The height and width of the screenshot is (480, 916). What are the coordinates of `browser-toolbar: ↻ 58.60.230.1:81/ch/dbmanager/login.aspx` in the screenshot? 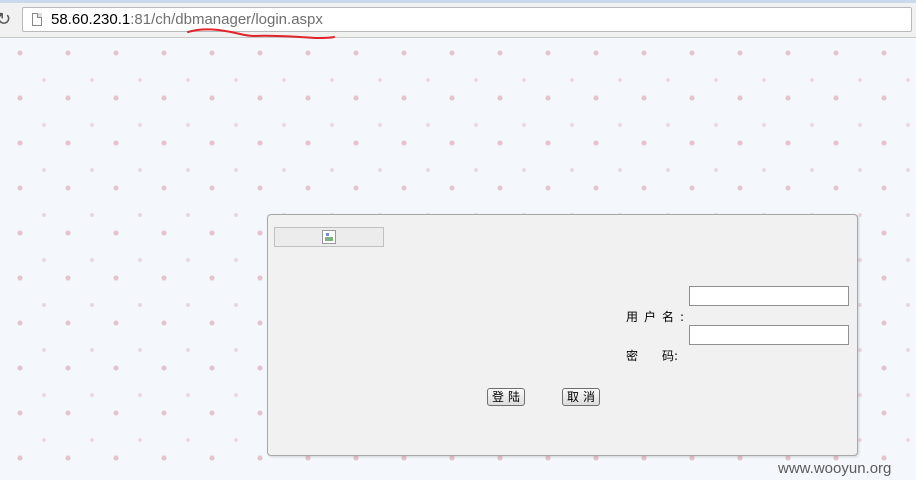 It's located at (458, 20).